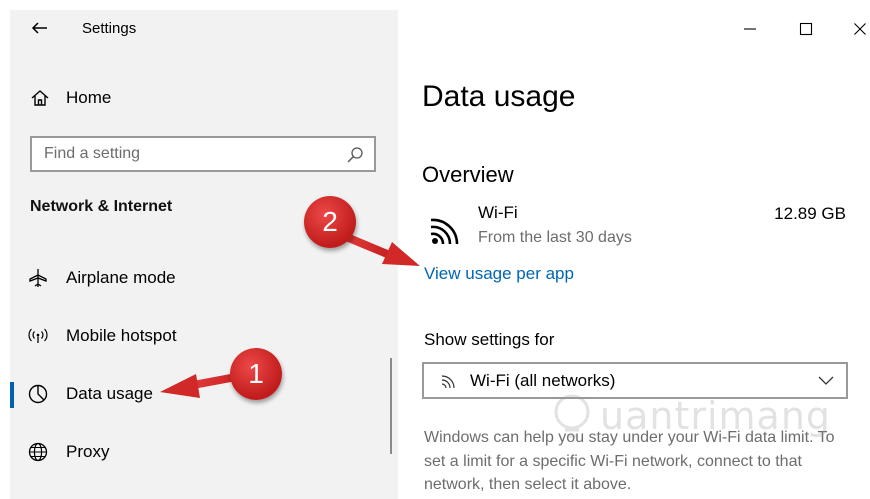 The width and height of the screenshot is (870, 499). Describe the element at coordinates (12, 395) in the screenshot. I see `selection-indicator` at that location.